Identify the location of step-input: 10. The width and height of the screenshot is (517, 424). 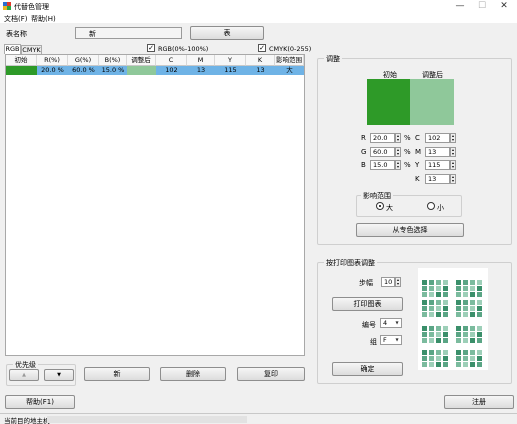
(388, 282).